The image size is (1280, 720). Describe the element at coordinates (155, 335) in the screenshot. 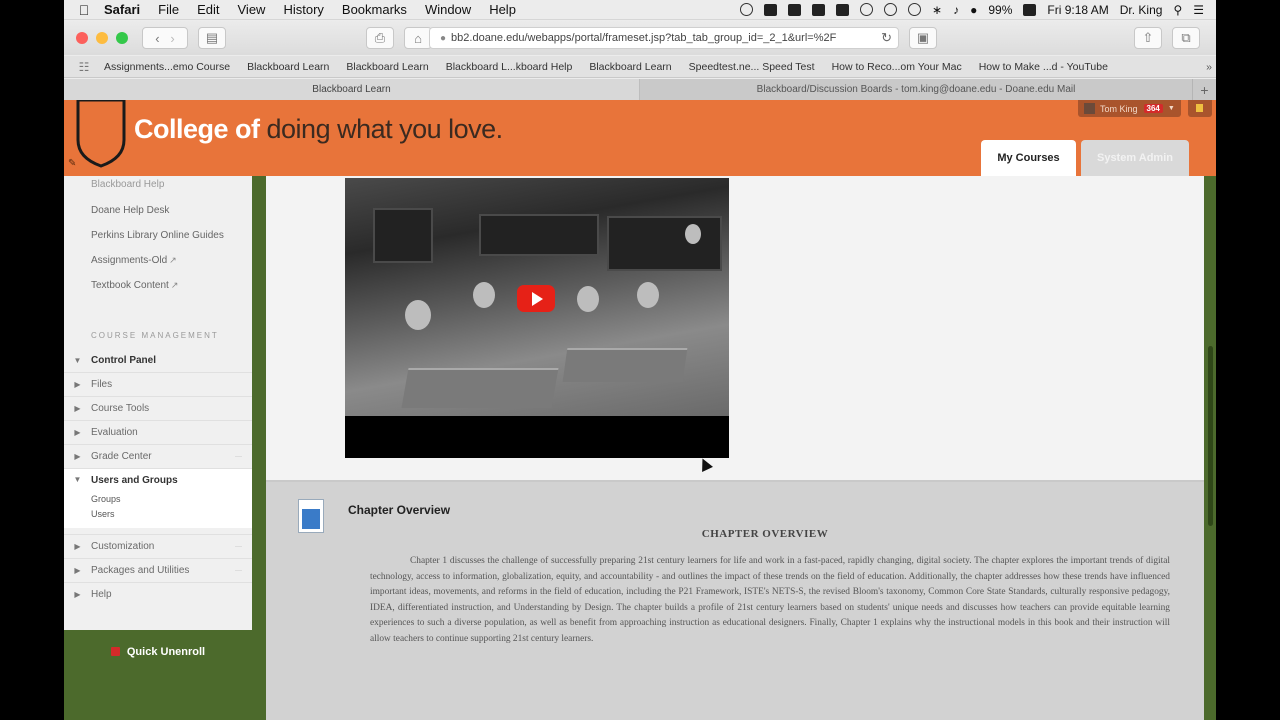

I see `course-management-heading: COURSE MANAGEMENT` at that location.